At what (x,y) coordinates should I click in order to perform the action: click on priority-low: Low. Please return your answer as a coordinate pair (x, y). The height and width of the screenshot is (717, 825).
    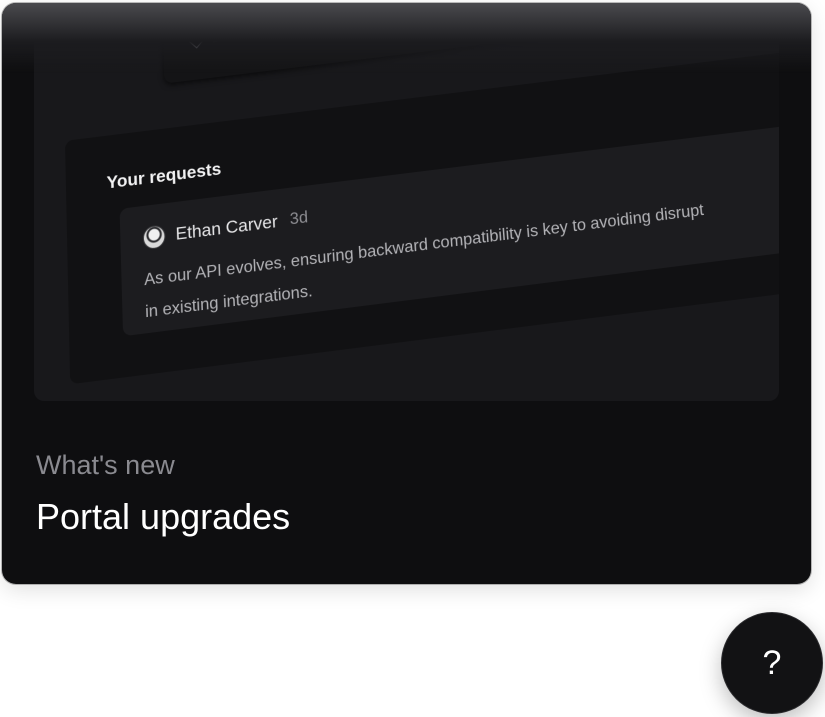
    Looking at the image, I should click on (215, 37).